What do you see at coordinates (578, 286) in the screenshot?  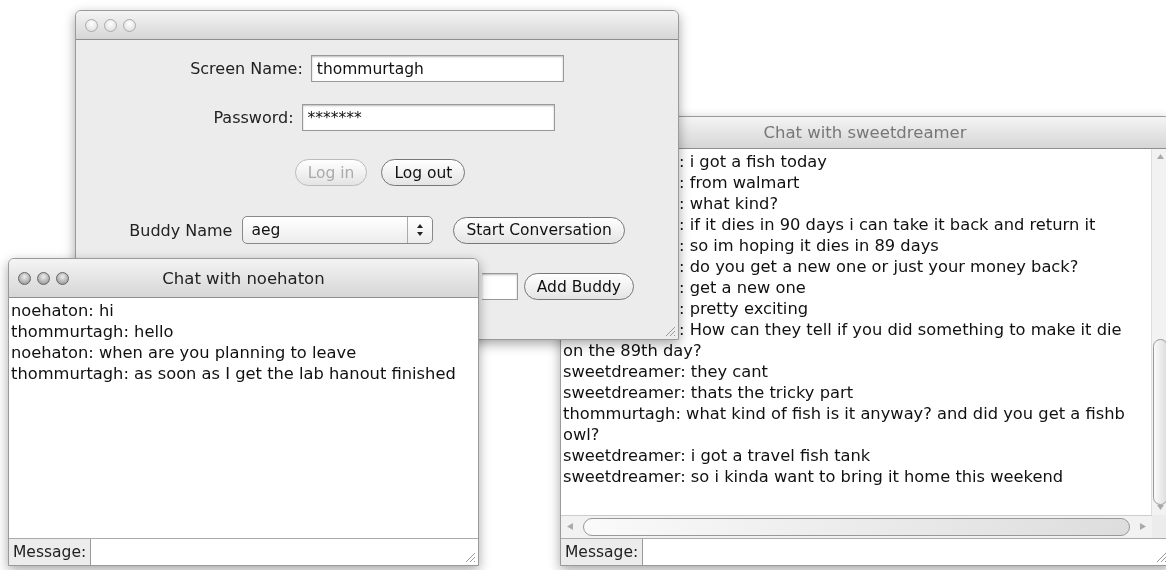 I see `add-buddy-button: Add Buddy` at bounding box center [578, 286].